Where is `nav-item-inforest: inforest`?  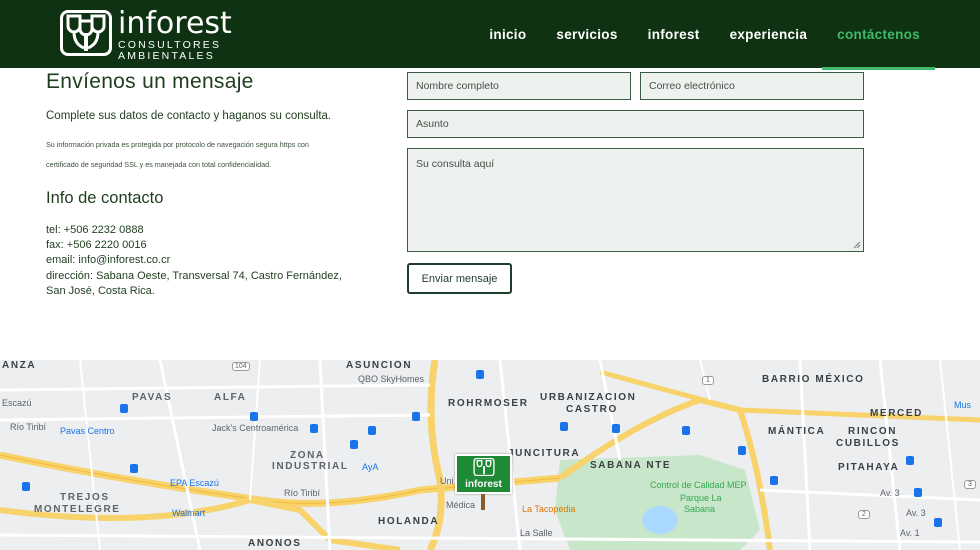
nav-item-inforest: inforest is located at coordinates (674, 34).